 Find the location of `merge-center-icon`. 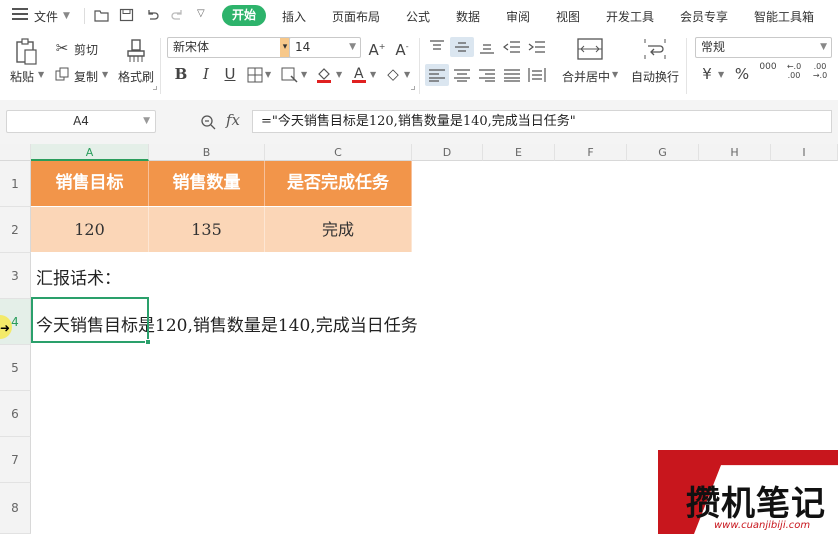

merge-center-icon is located at coordinates (590, 49).